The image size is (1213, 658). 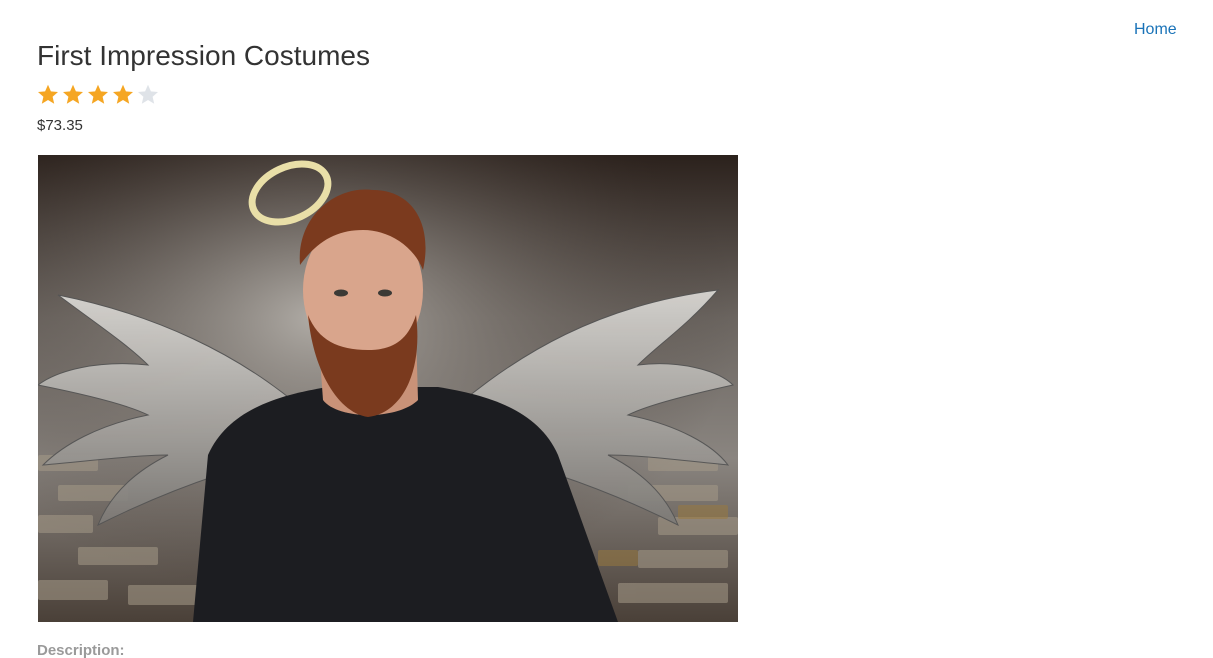 I want to click on product-title: First Impression Costumes, so click(x=203, y=55).